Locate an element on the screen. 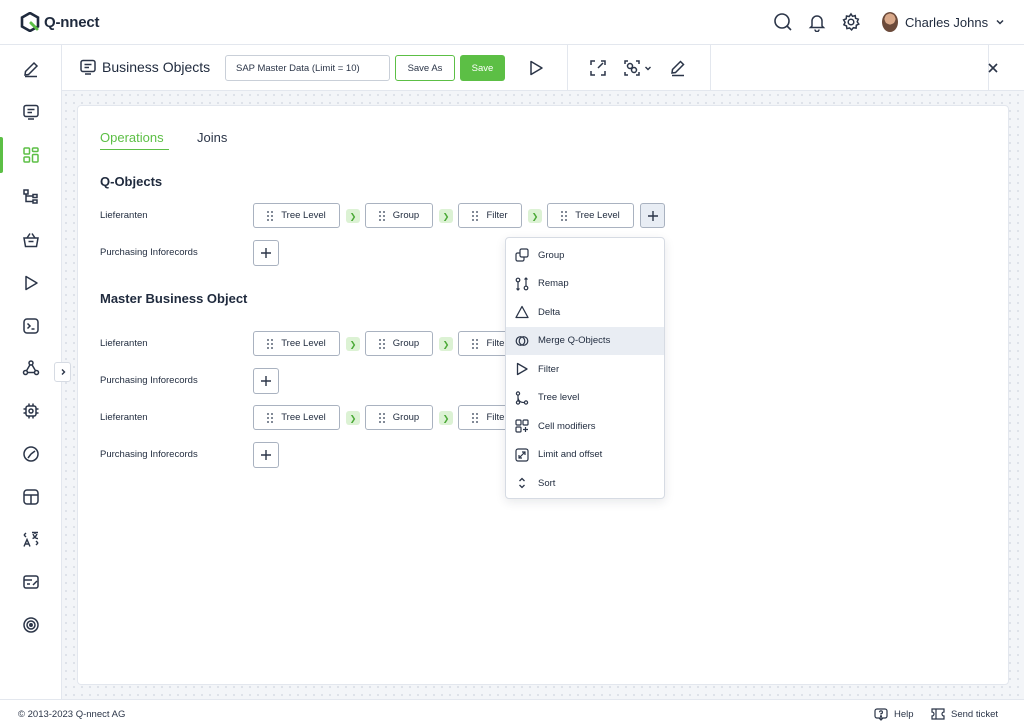  sidebar-item-layout is located at coordinates (31, 497).